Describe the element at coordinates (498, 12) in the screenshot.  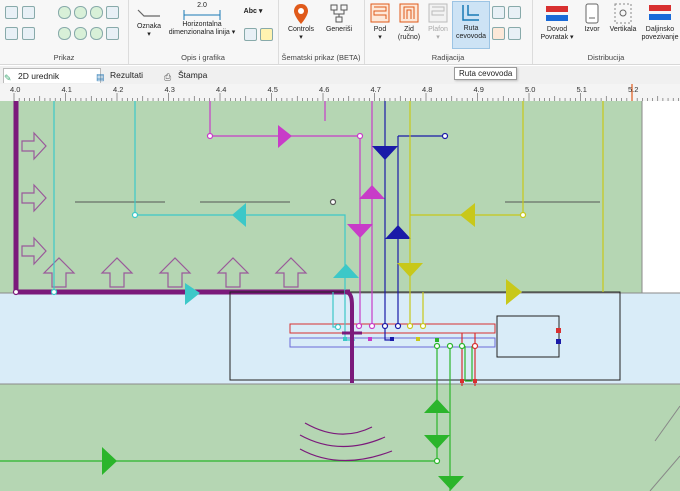
I see `collector-icon` at that location.